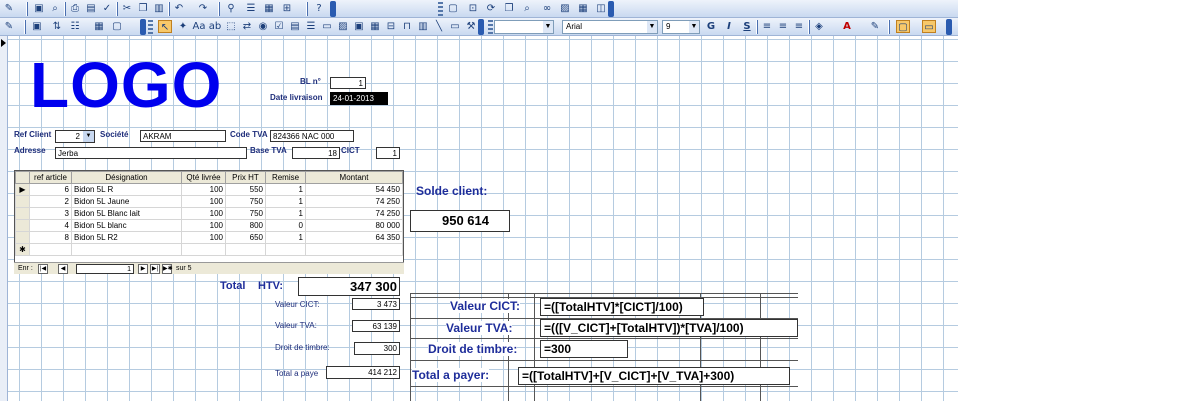 The height and width of the screenshot is (401, 1200). What do you see at coordinates (354, 177) in the screenshot?
I see `column-header: Montant` at bounding box center [354, 177].